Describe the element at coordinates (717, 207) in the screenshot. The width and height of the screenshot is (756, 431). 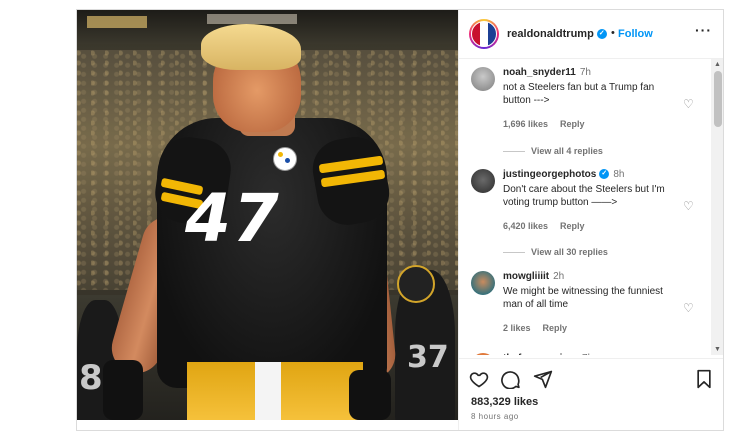
I see `comments-scrollbar: ▲ ▼` at that location.